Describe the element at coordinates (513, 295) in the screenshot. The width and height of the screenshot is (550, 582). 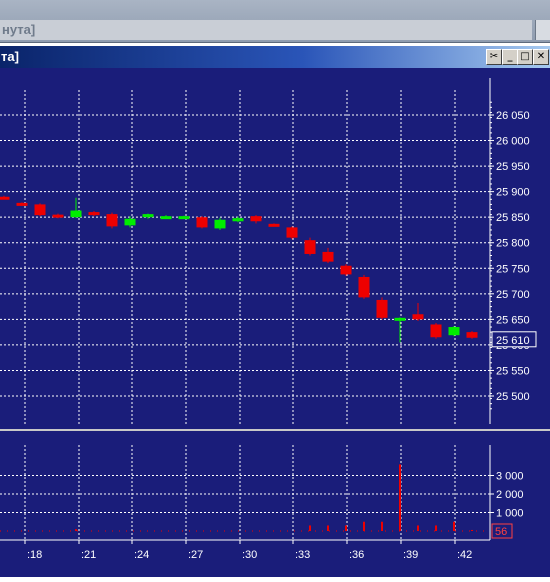
I see `price-label: 25 700` at that location.